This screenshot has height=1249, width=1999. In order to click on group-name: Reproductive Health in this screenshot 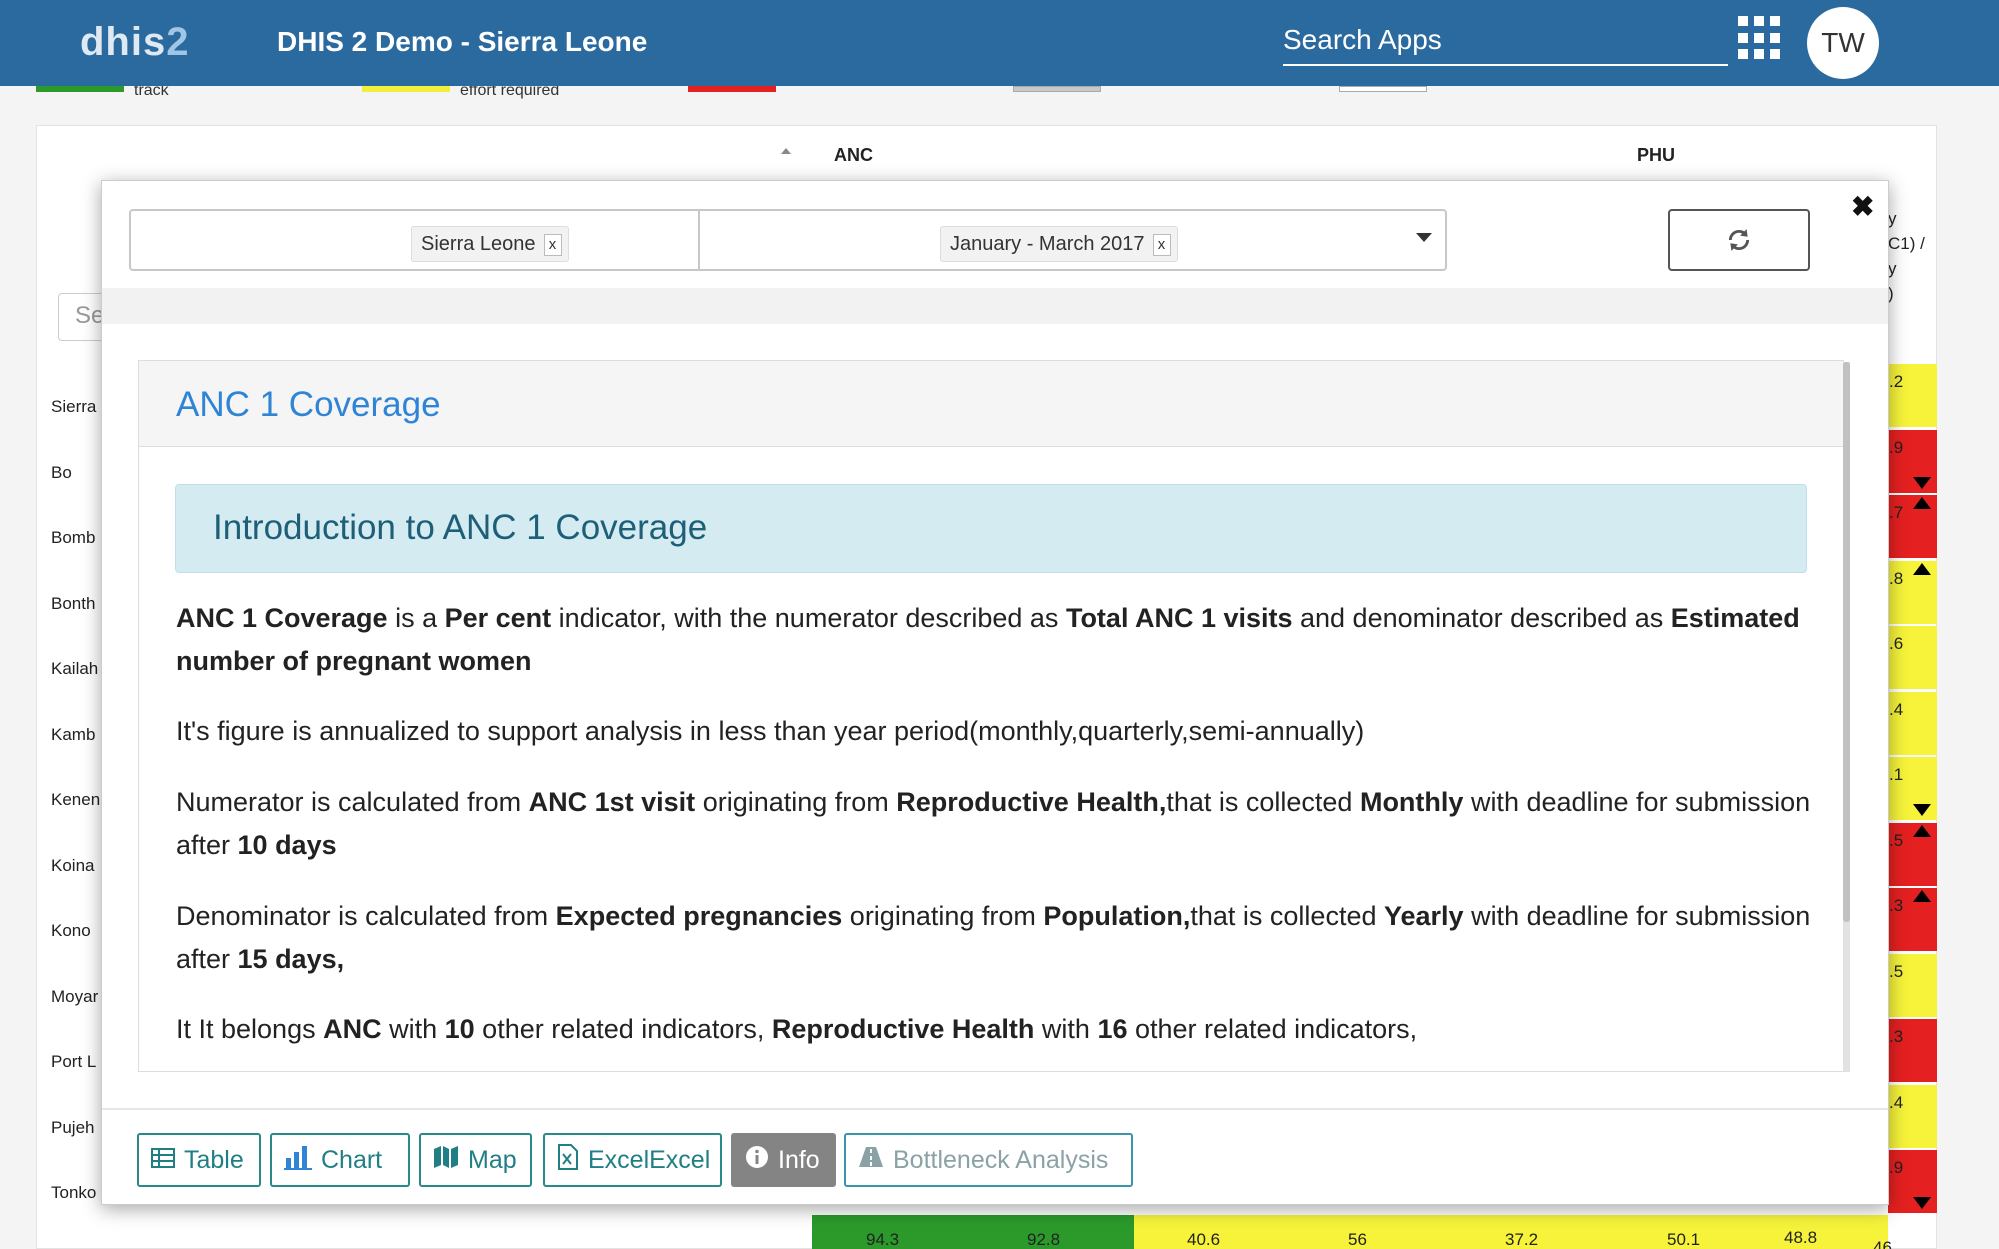, I will do `click(903, 1029)`.